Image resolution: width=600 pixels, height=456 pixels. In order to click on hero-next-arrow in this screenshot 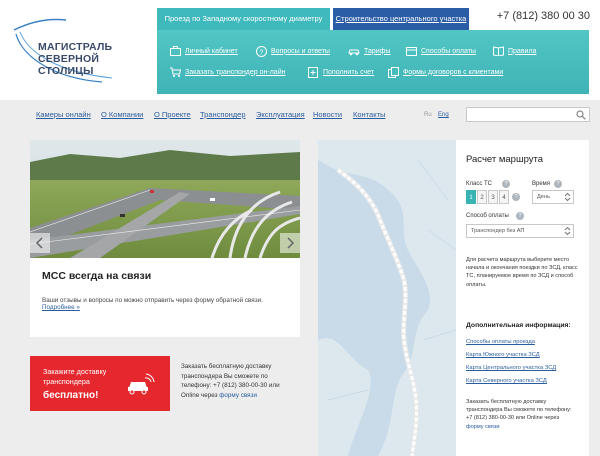, I will do `click(290, 243)`.